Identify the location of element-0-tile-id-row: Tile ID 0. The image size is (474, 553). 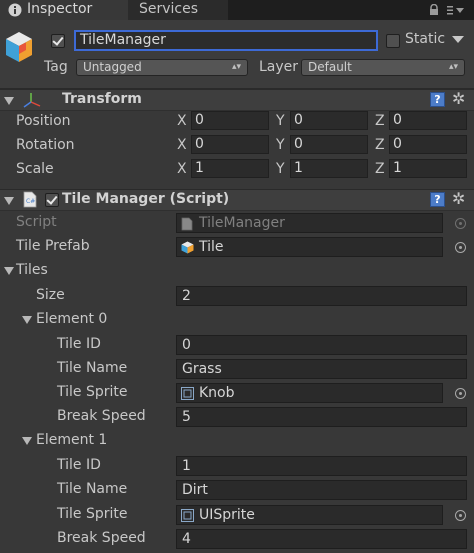
(237, 345).